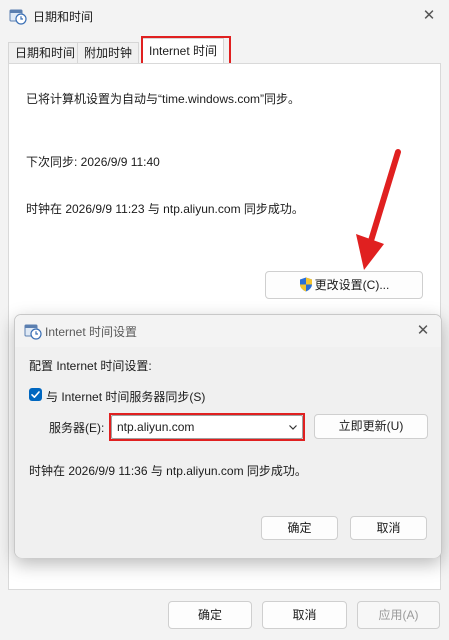 The width and height of the screenshot is (449, 640). Describe the element at coordinates (45, 53) in the screenshot. I see `tab-date-time: 日期和时间` at that location.